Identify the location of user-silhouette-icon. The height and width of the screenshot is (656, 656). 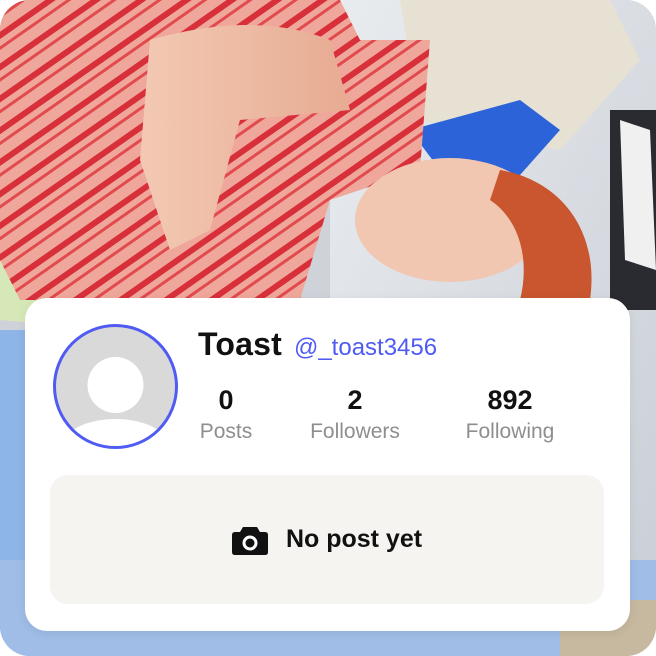
(115, 401).